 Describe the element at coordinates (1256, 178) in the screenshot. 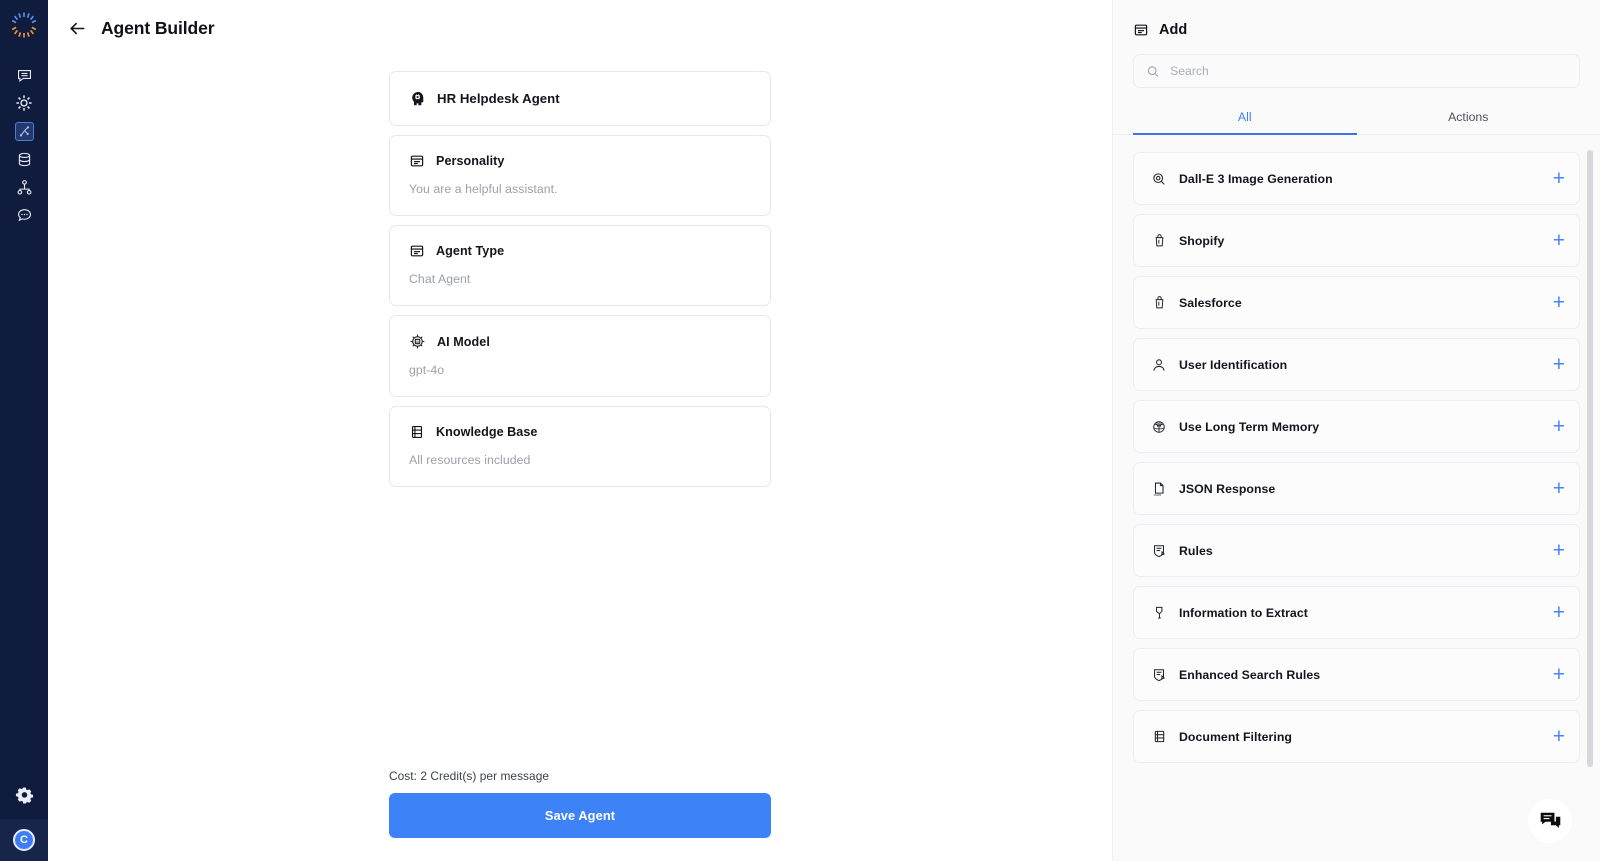

I see `list-item-label: Dall-E 3 Image Generation` at that location.